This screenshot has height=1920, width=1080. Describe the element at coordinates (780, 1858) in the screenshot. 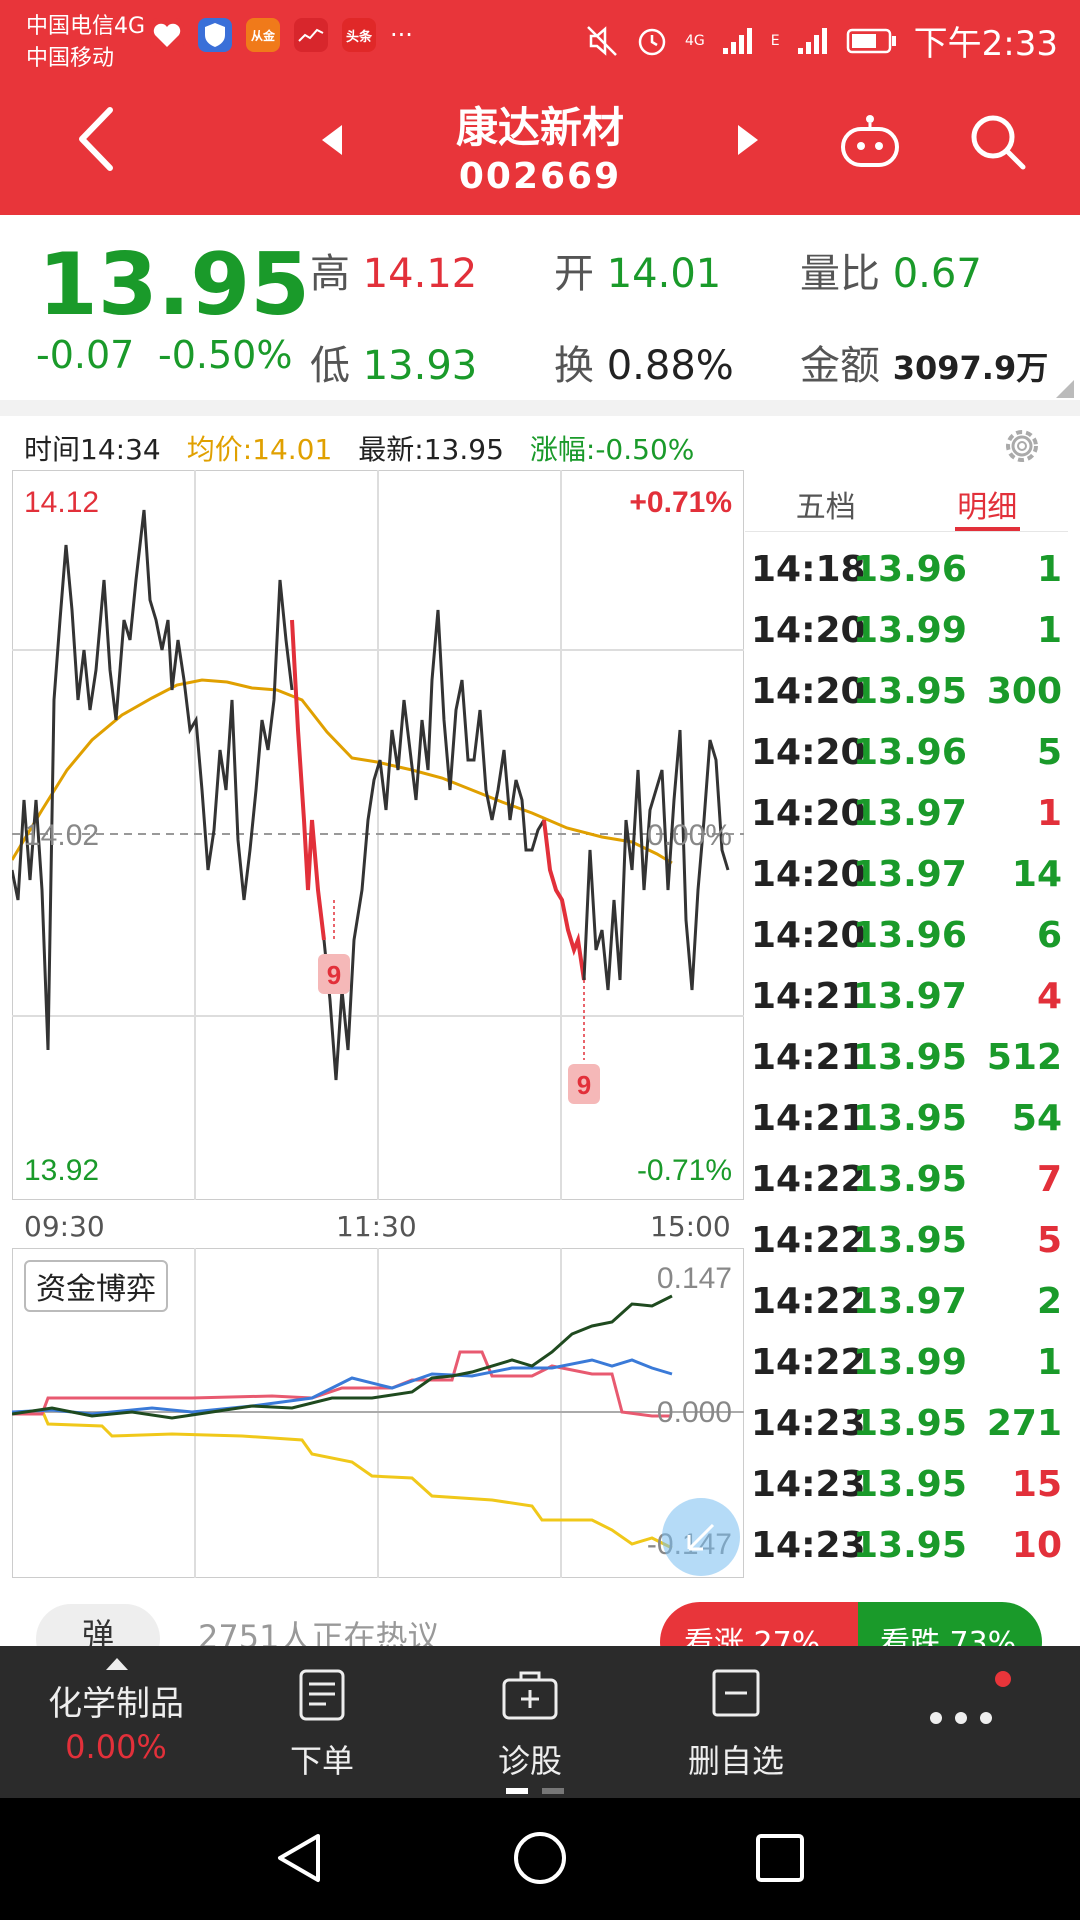

I see `android-recents-button` at that location.